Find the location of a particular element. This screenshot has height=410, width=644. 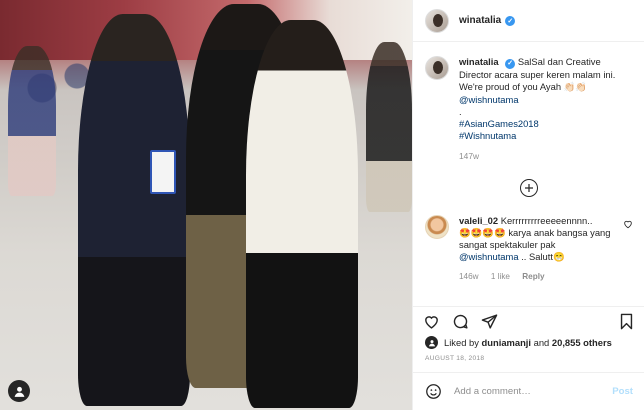

liker-avatar is located at coordinates (431, 342).